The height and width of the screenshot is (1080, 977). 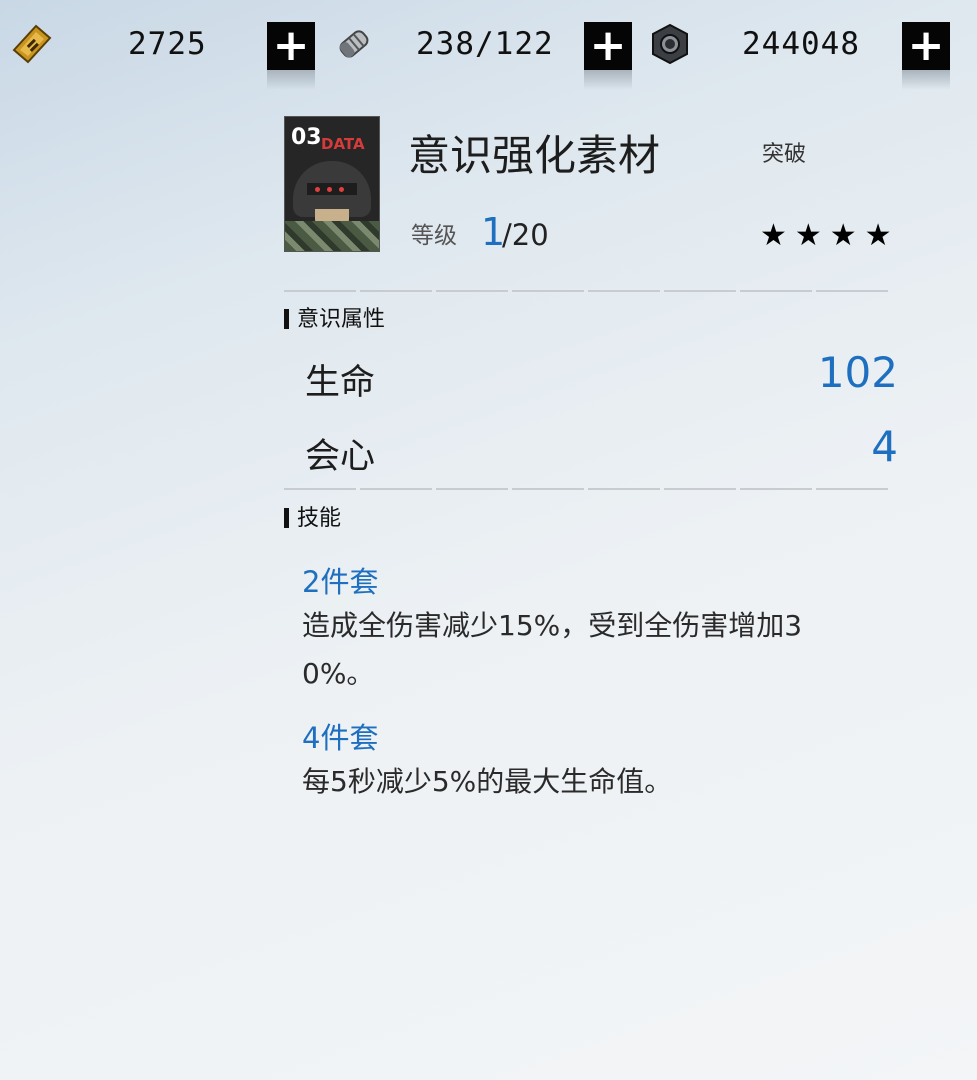 What do you see at coordinates (340, 582) in the screenshot?
I see `set-bonus-2-title: 2件套` at bounding box center [340, 582].